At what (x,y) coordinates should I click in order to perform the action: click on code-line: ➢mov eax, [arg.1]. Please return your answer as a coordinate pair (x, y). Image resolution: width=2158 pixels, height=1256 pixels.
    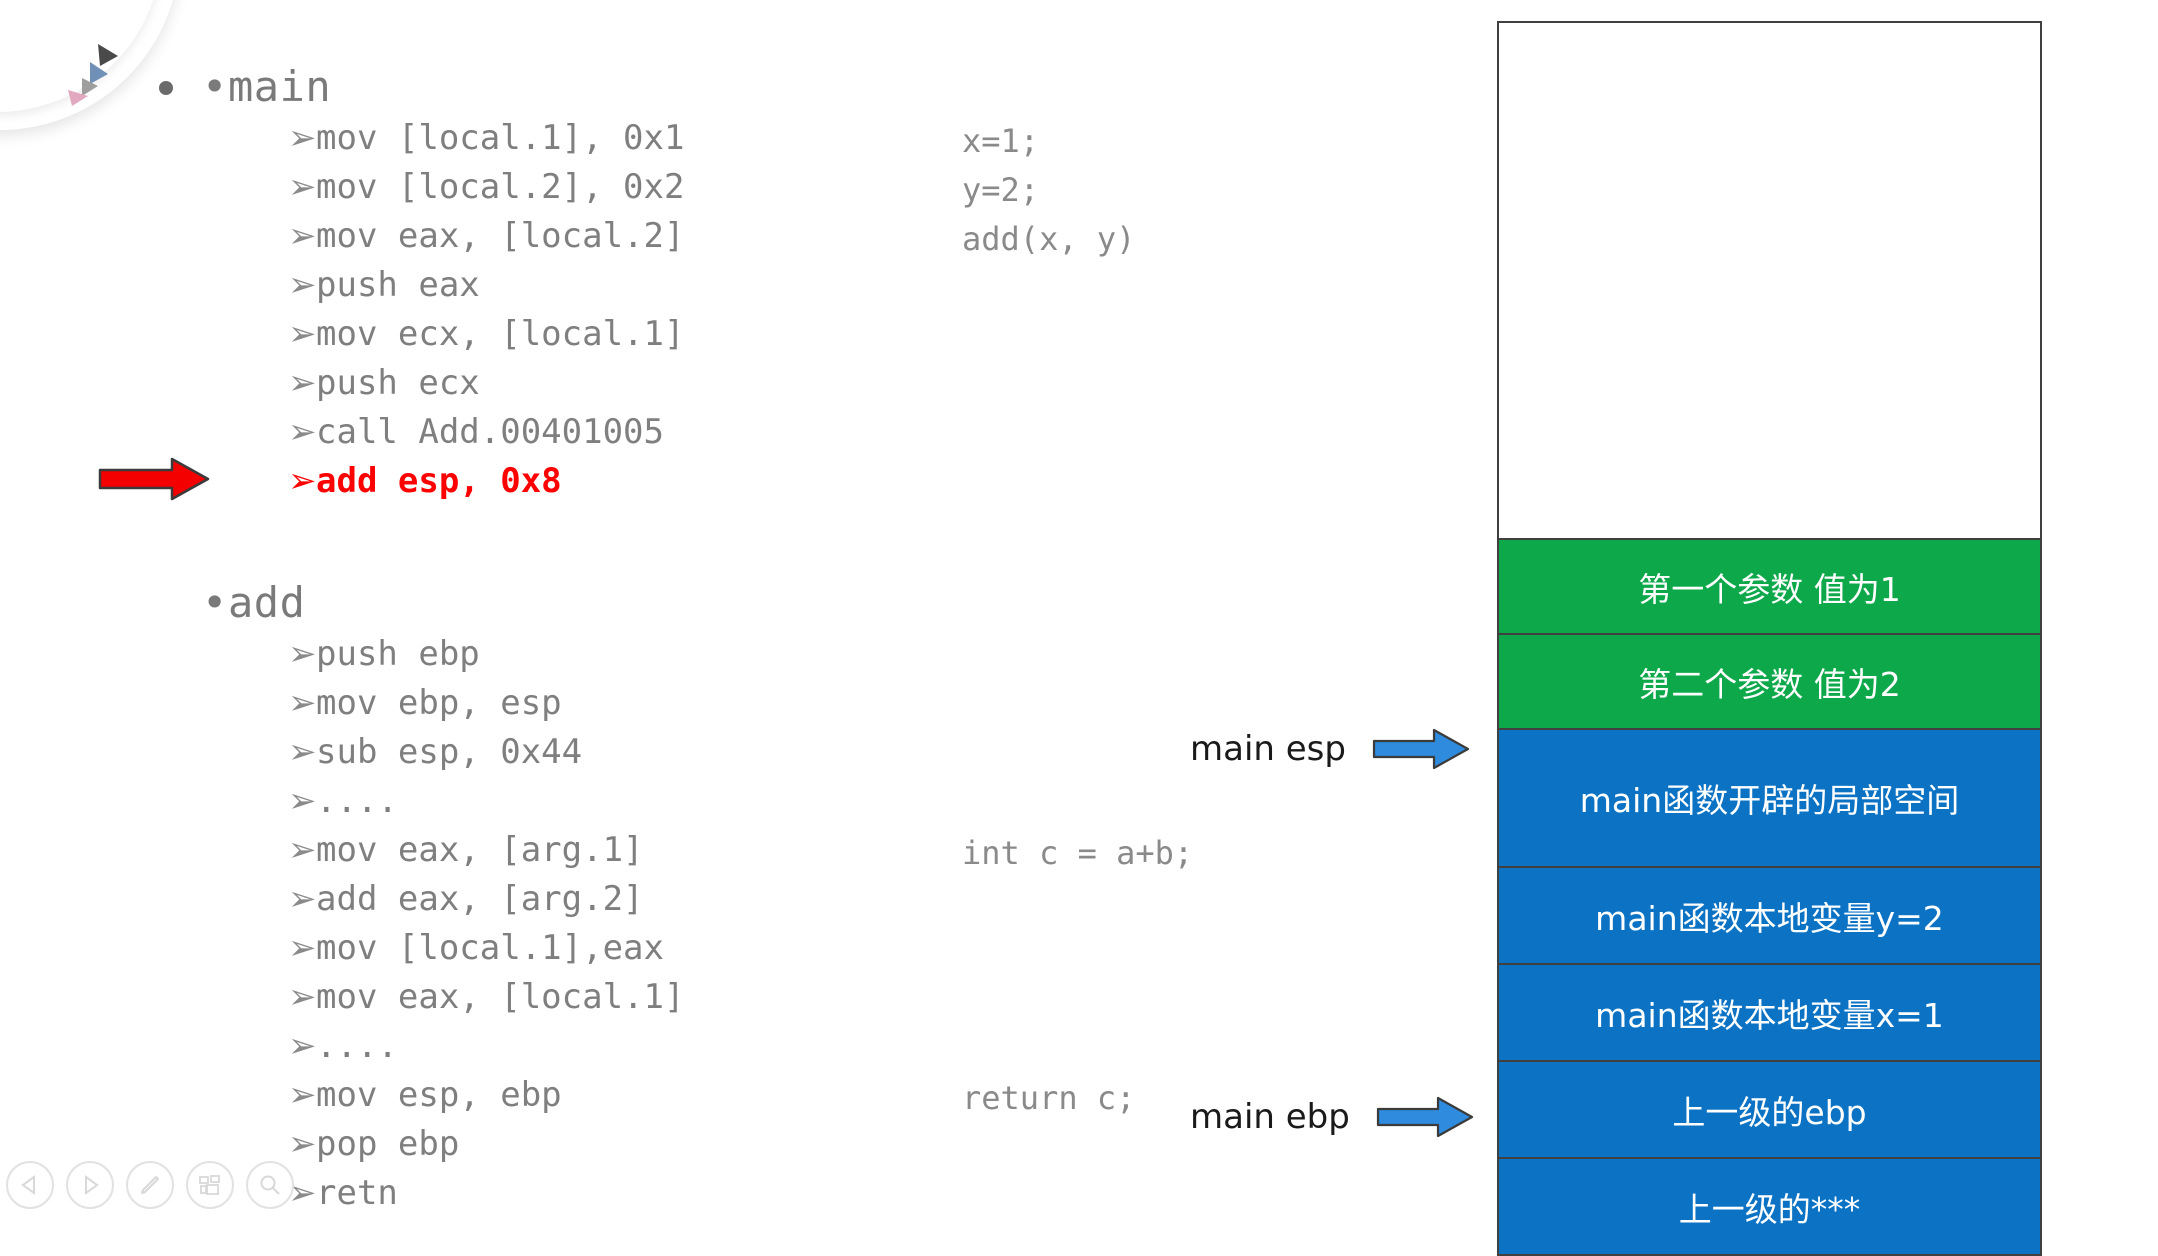
    Looking at the image, I should click on (466, 850).